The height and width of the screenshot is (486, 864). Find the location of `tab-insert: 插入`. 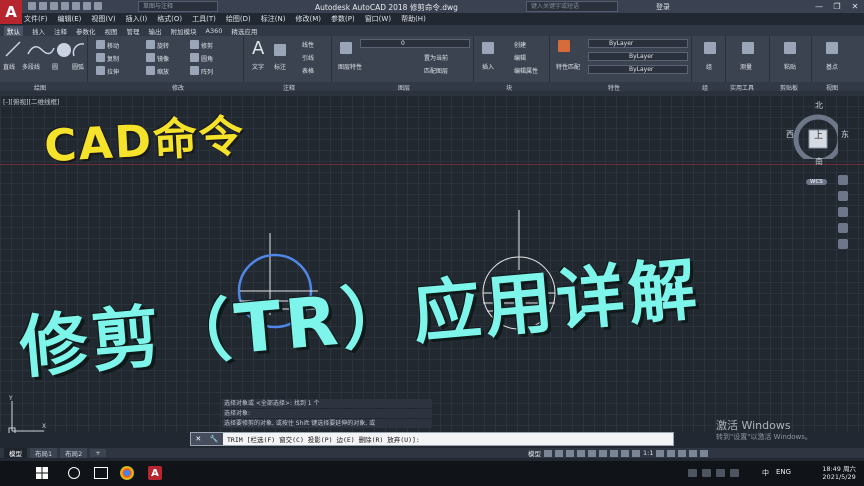

tab-insert: 插入 is located at coordinates (38, 31).